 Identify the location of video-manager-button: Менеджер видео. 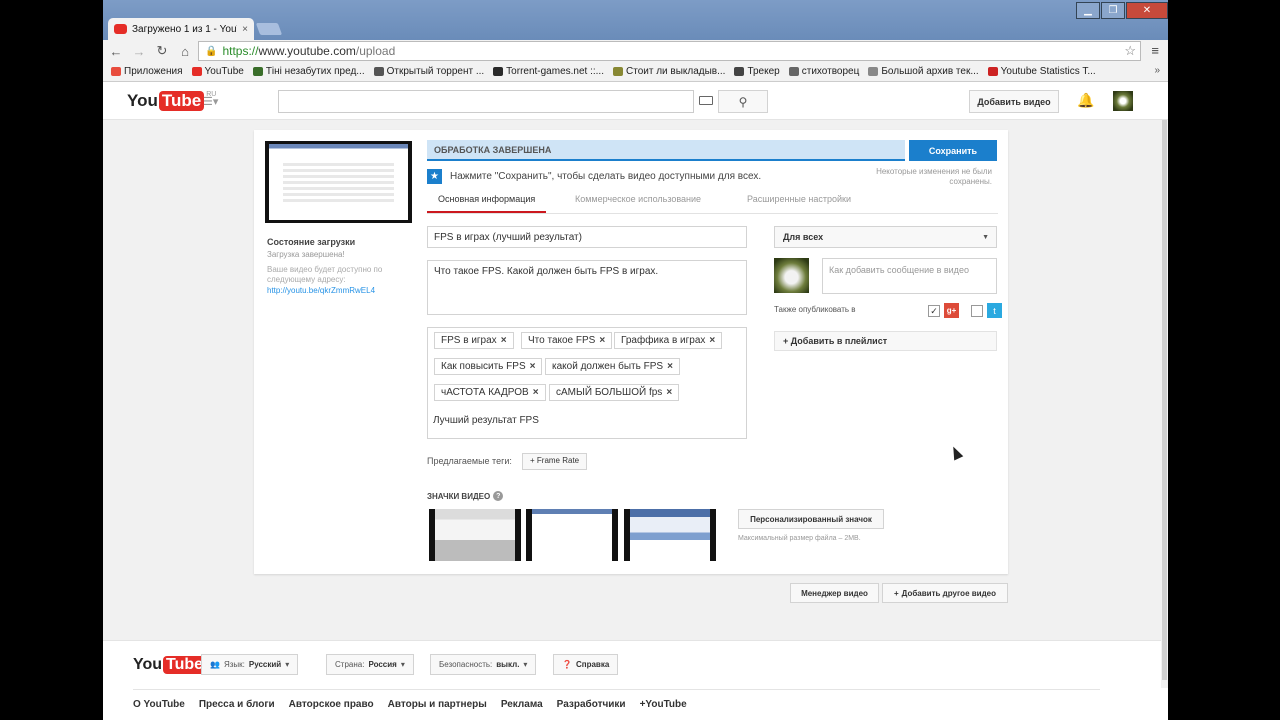
(834, 593).